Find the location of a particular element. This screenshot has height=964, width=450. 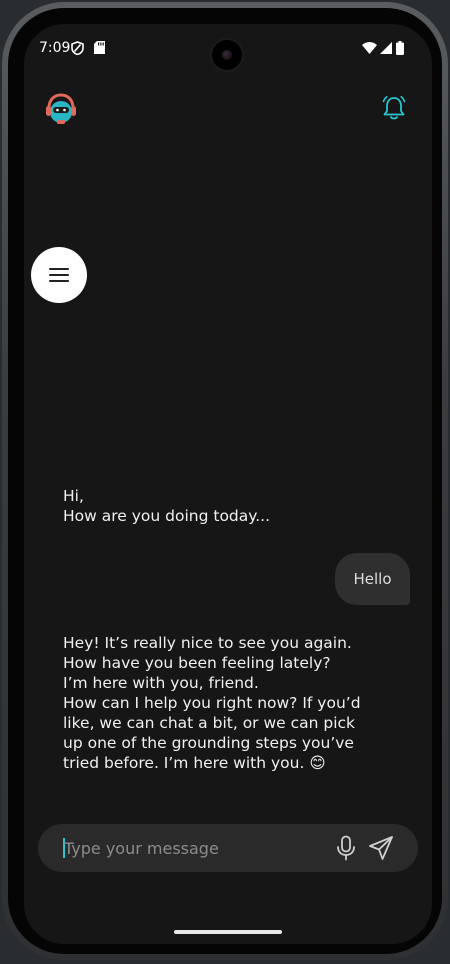

microphone-icon is located at coordinates (346, 848).